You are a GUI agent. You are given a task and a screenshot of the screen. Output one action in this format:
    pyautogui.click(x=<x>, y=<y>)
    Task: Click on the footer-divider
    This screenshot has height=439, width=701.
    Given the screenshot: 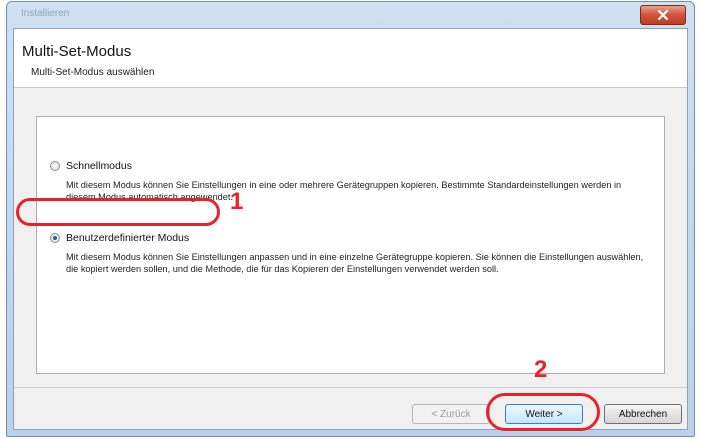 What is the action you would take?
    pyautogui.click(x=350, y=387)
    